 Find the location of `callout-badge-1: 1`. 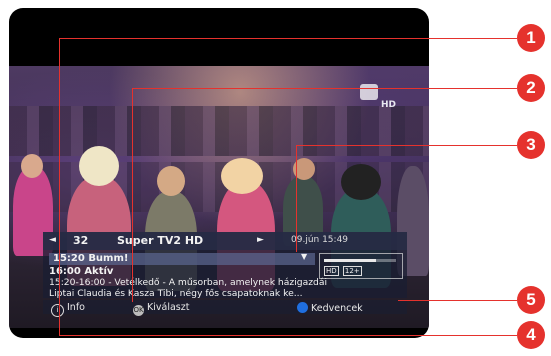

callout-badge-1: 1 is located at coordinates (531, 38).